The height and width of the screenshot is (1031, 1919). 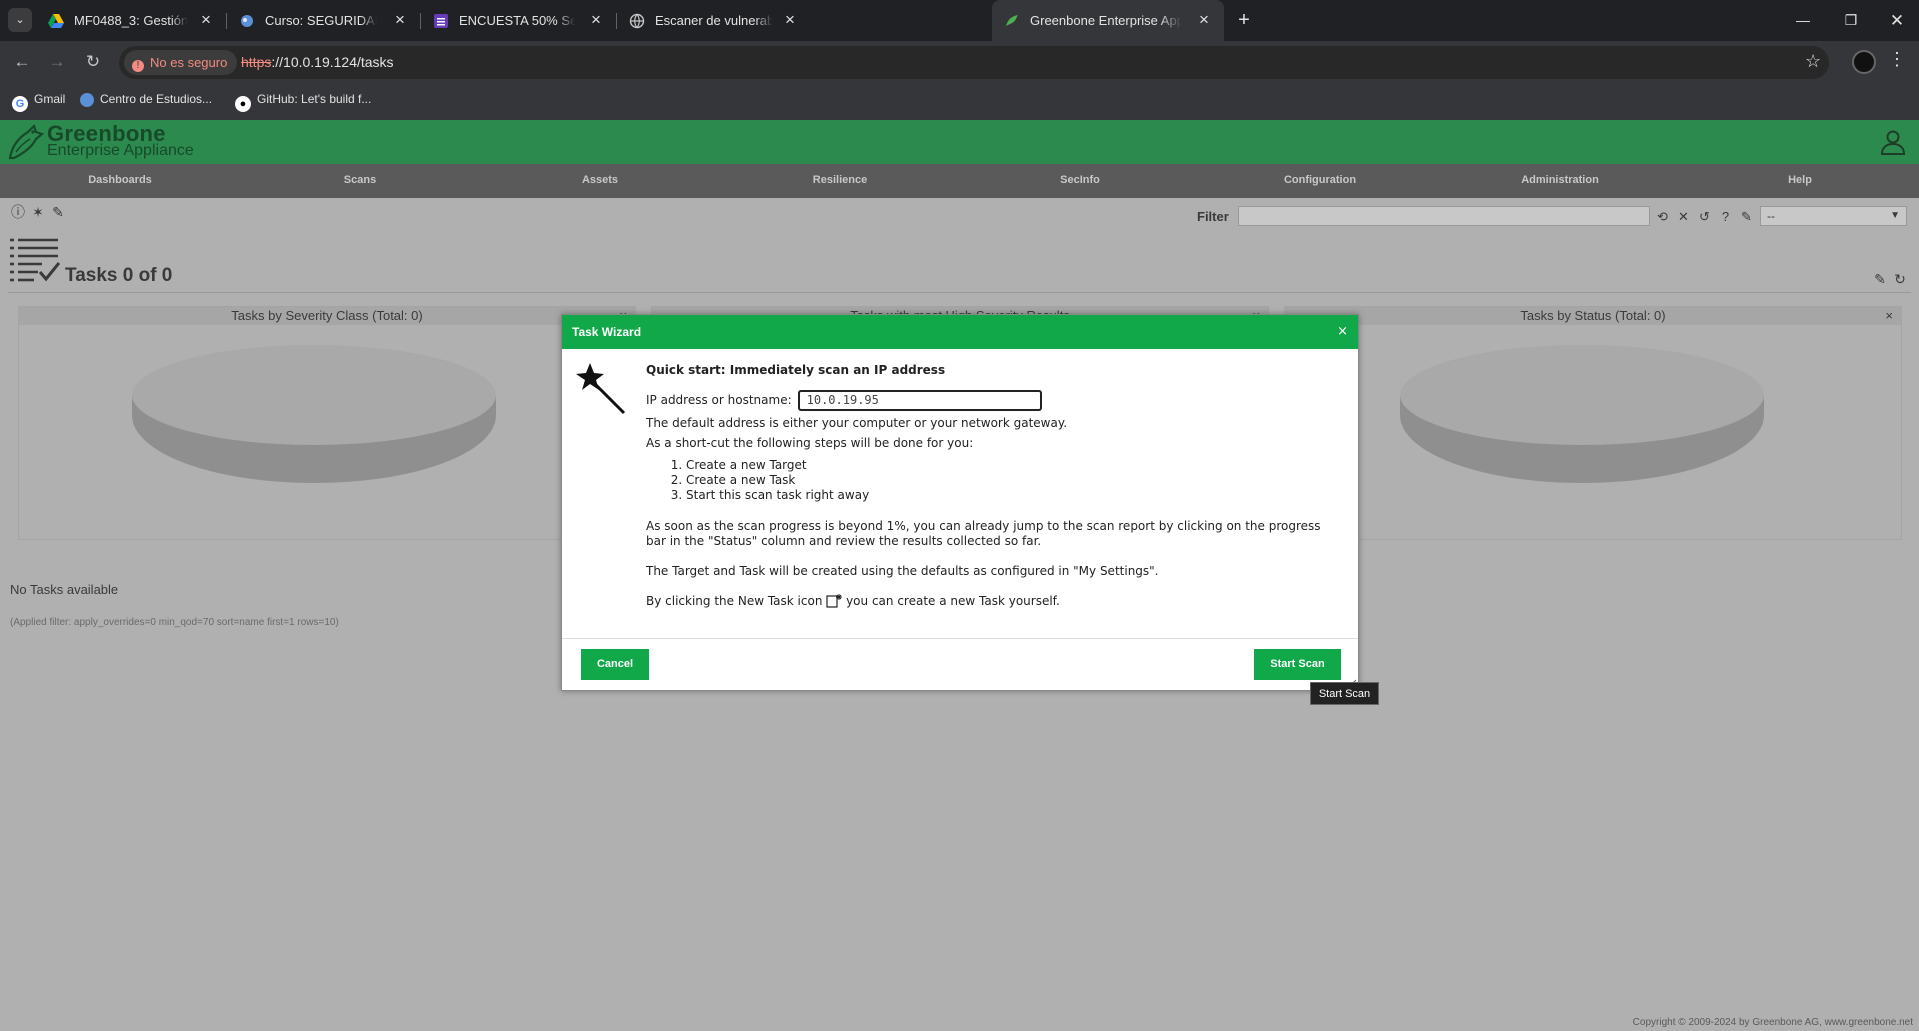 I want to click on dashboard-title-text: Tasks by Severity Class (Total: 0), so click(x=327, y=315).